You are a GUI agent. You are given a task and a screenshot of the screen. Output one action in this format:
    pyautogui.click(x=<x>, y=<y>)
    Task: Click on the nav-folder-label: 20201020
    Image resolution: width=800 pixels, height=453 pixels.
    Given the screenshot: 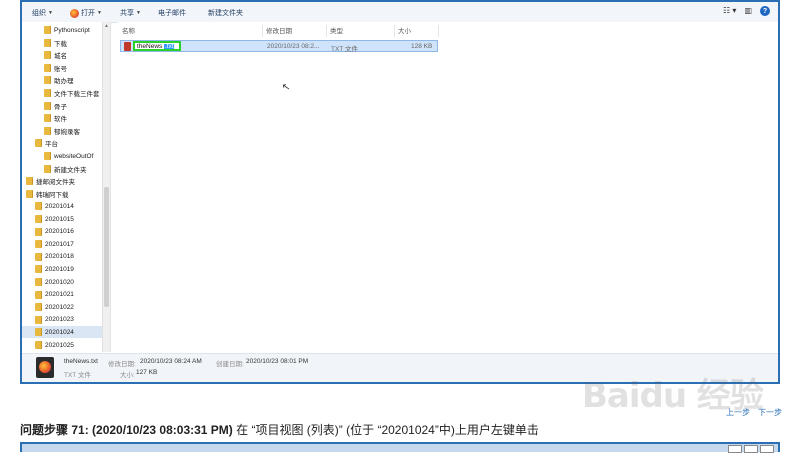 What is the action you would take?
    pyautogui.click(x=59, y=282)
    